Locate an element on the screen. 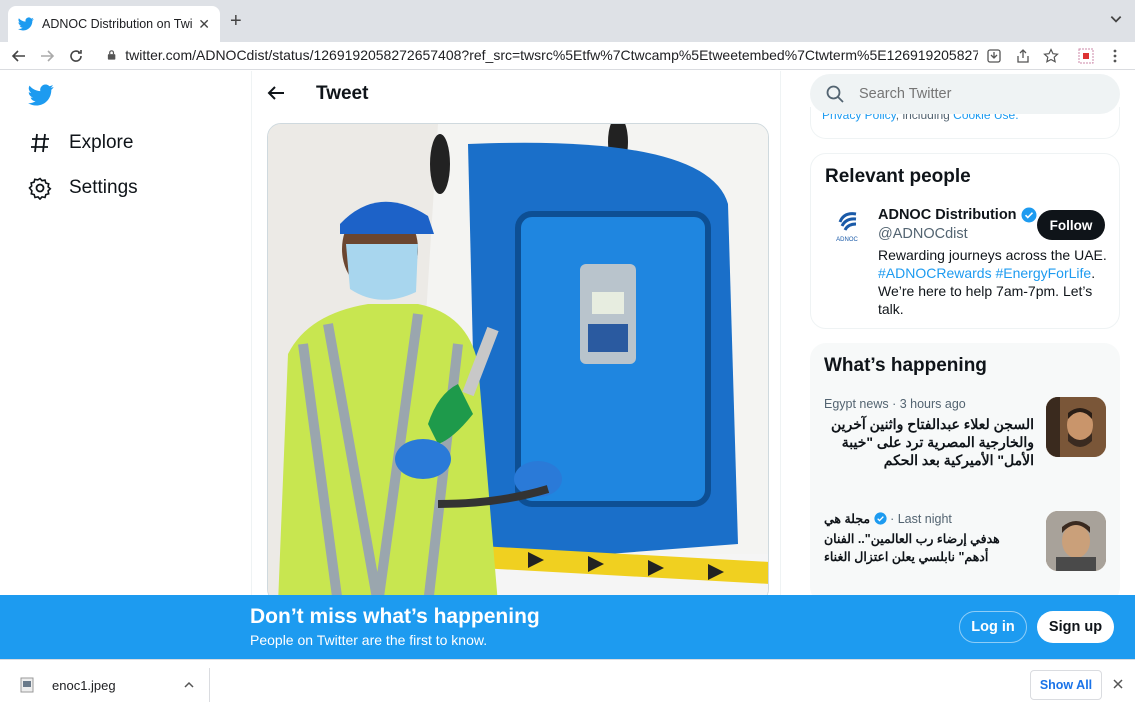  search-input is located at coordinates (969, 94).